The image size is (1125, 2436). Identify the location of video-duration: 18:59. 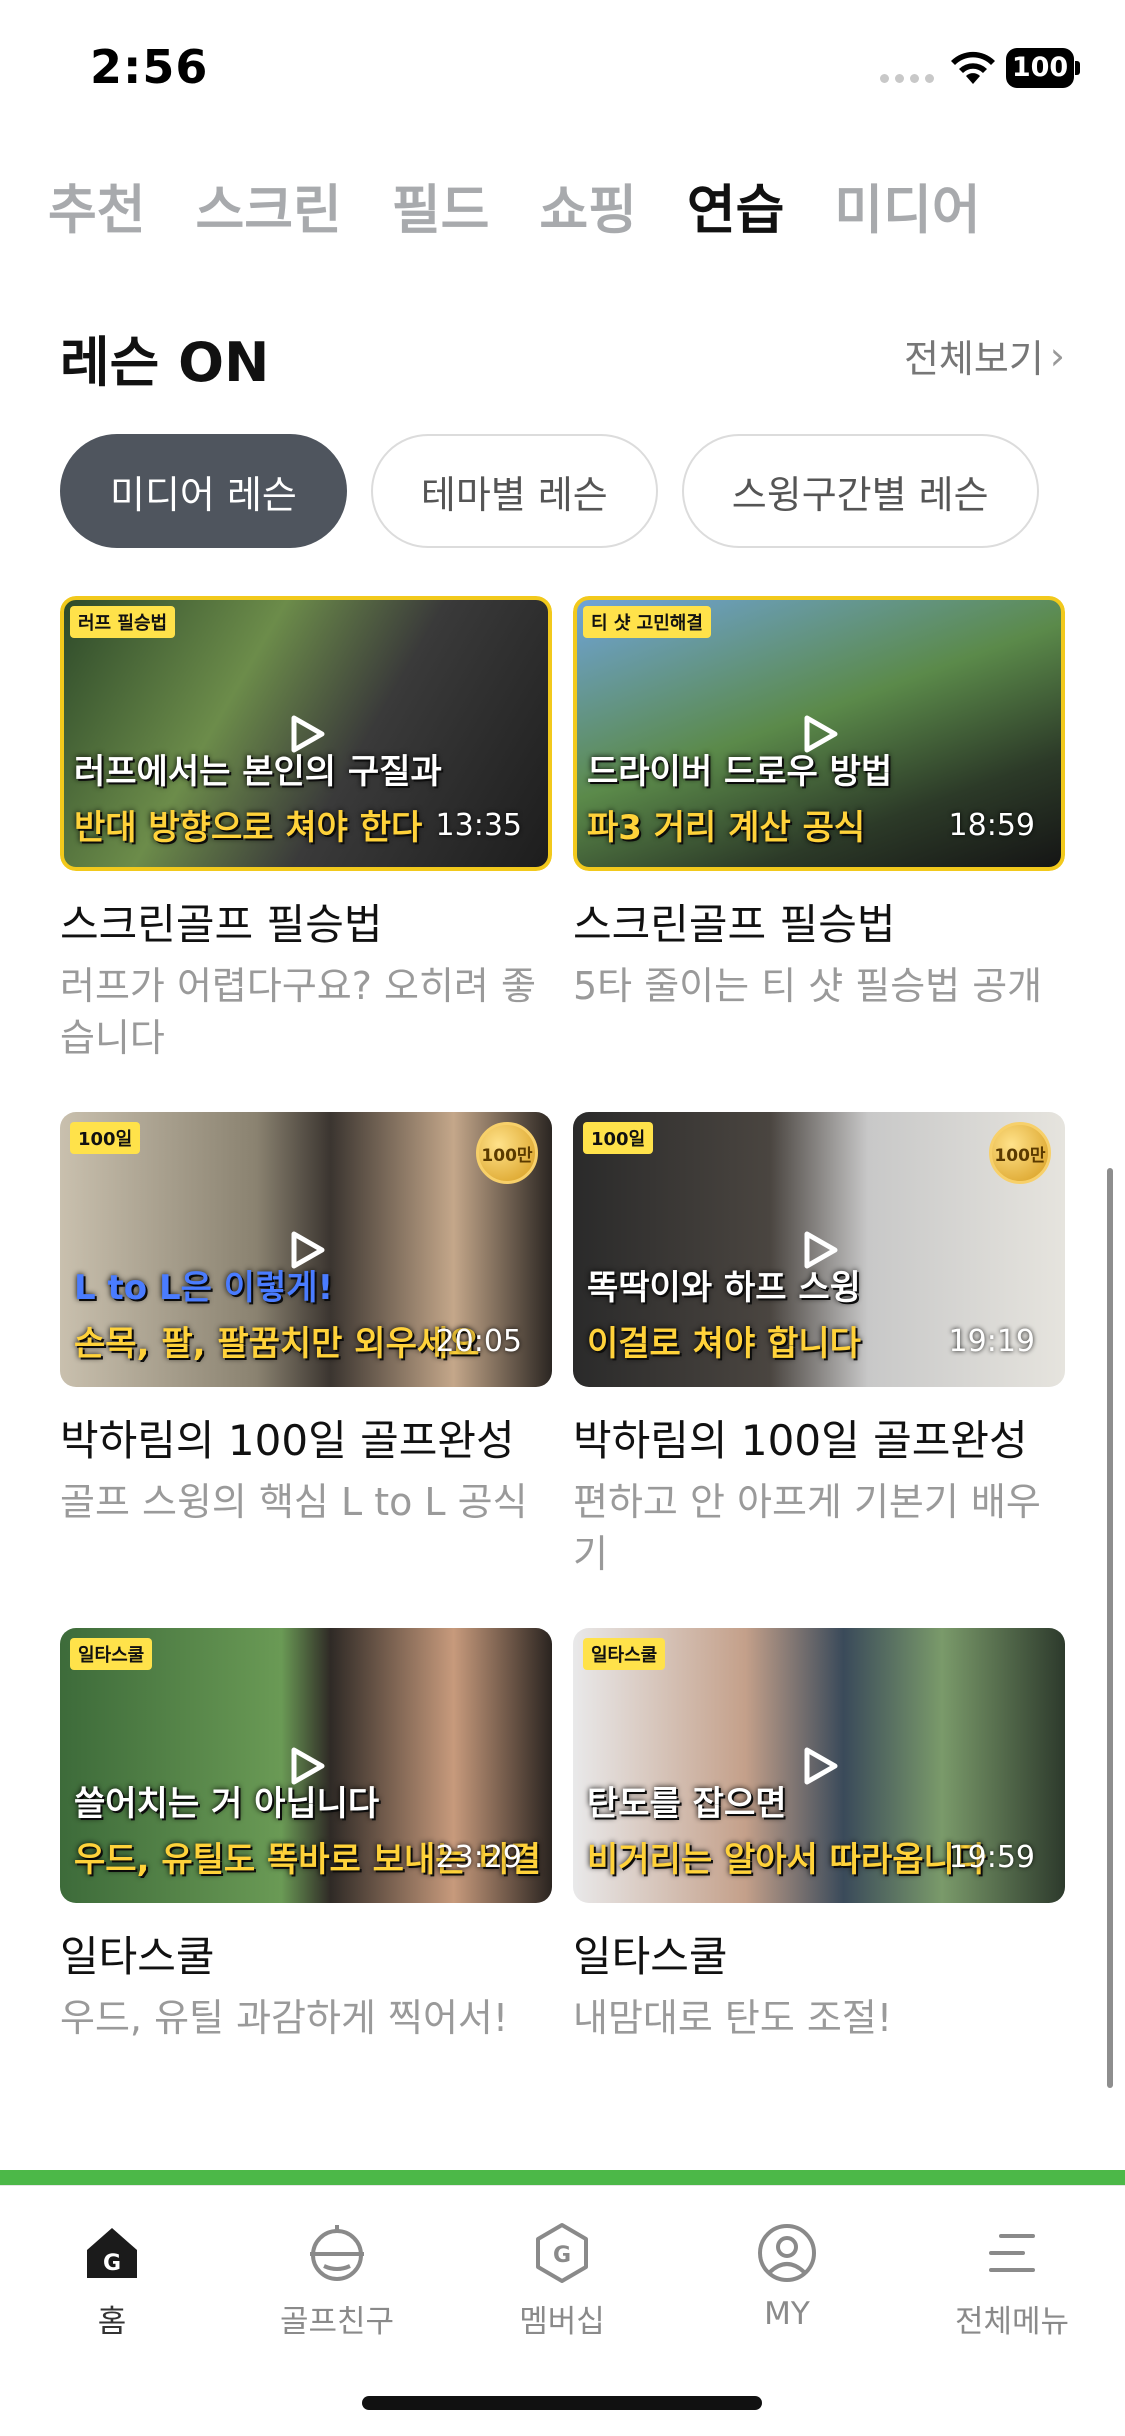
(991, 825).